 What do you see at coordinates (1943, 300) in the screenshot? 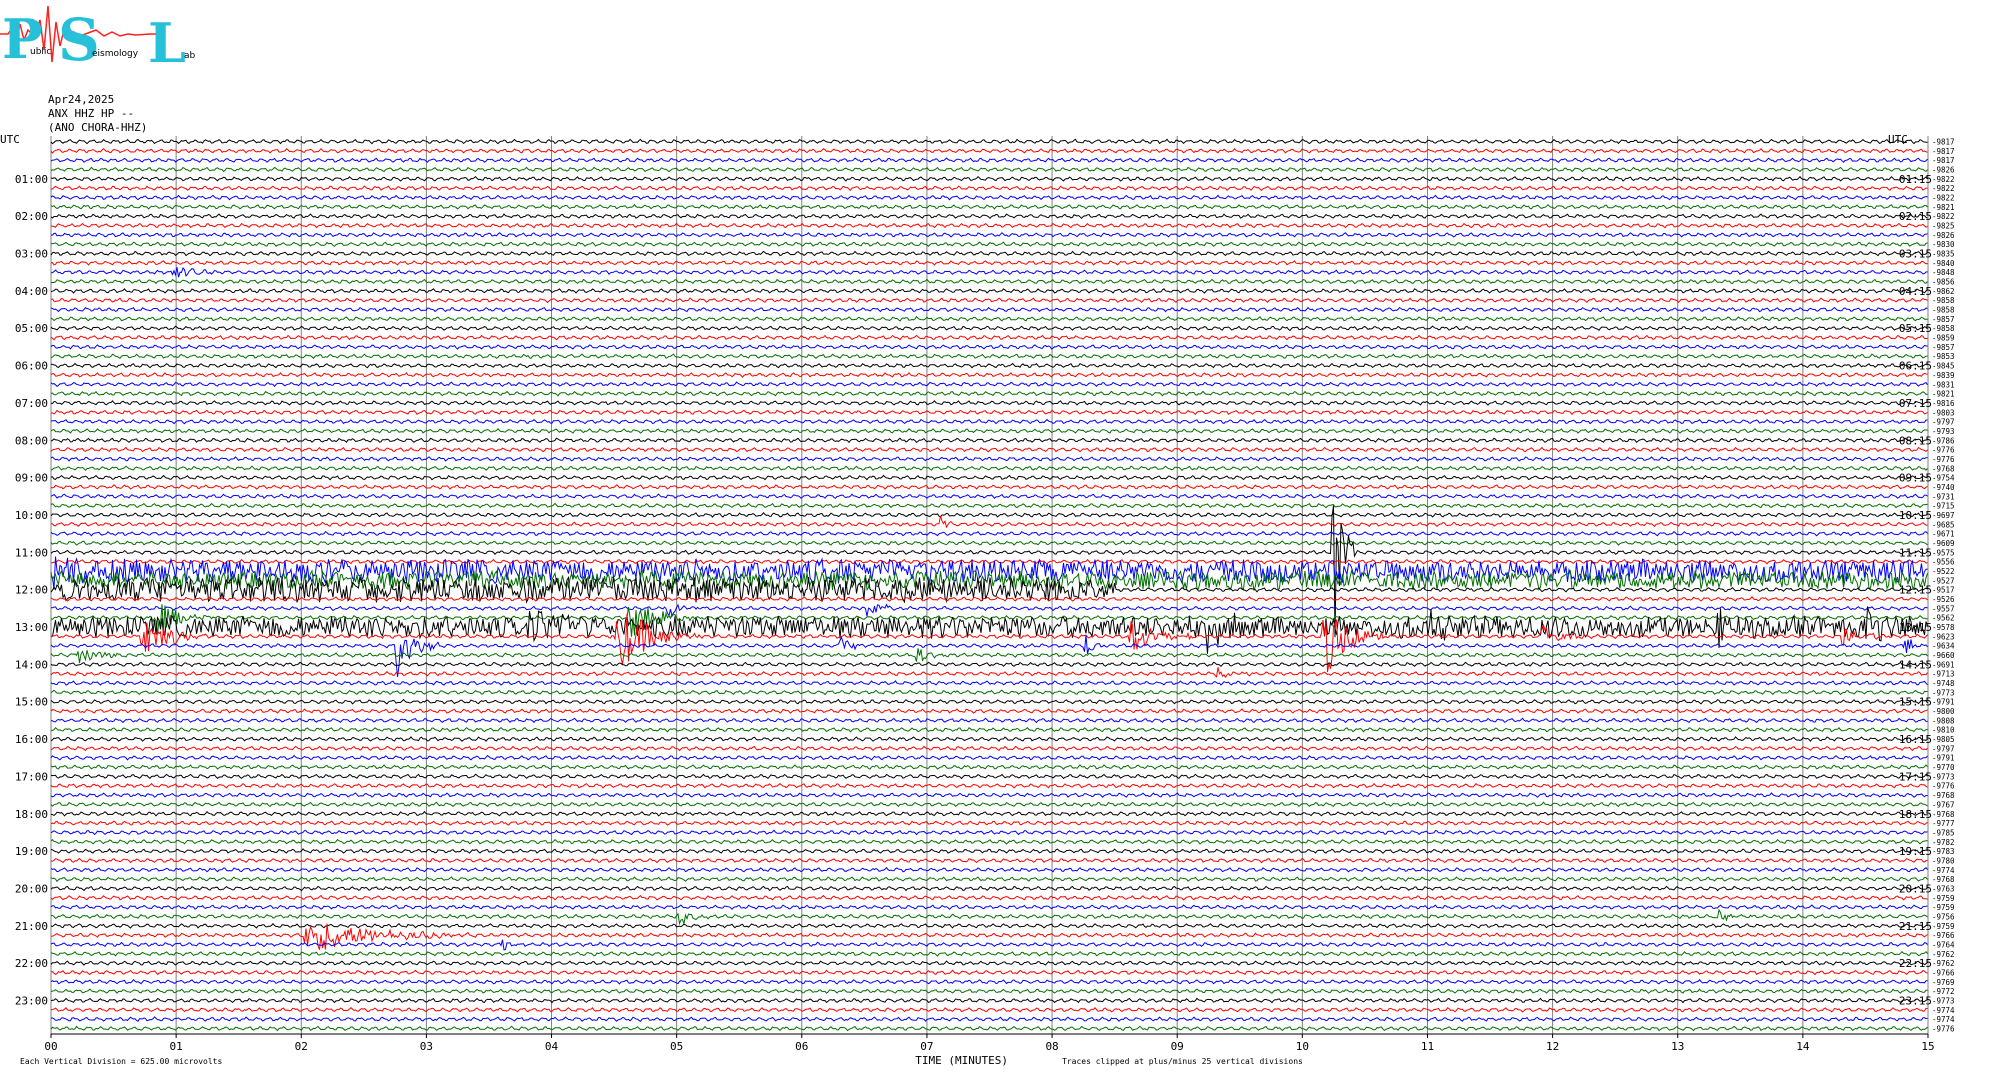
I see `trace-offset-label: -9858` at bounding box center [1943, 300].